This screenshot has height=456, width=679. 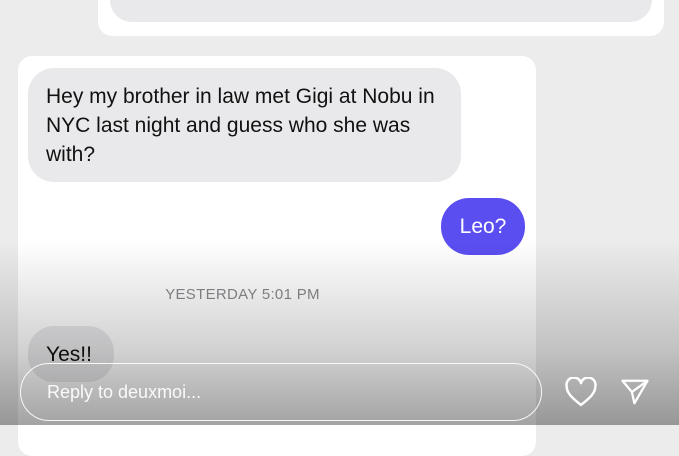 I want to click on send-icon, so click(x=635, y=392).